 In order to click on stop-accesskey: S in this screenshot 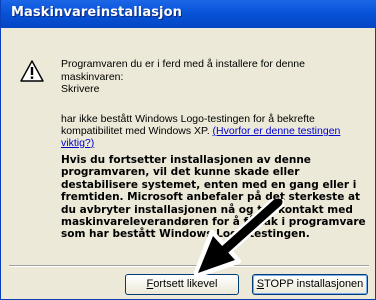, I will do `click(260, 284)`.